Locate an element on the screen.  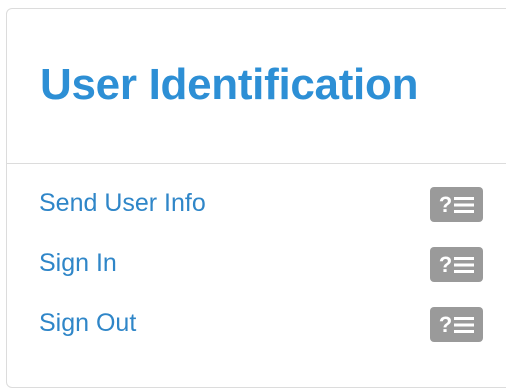
sign-in-help-button: ? is located at coordinates (456, 264).